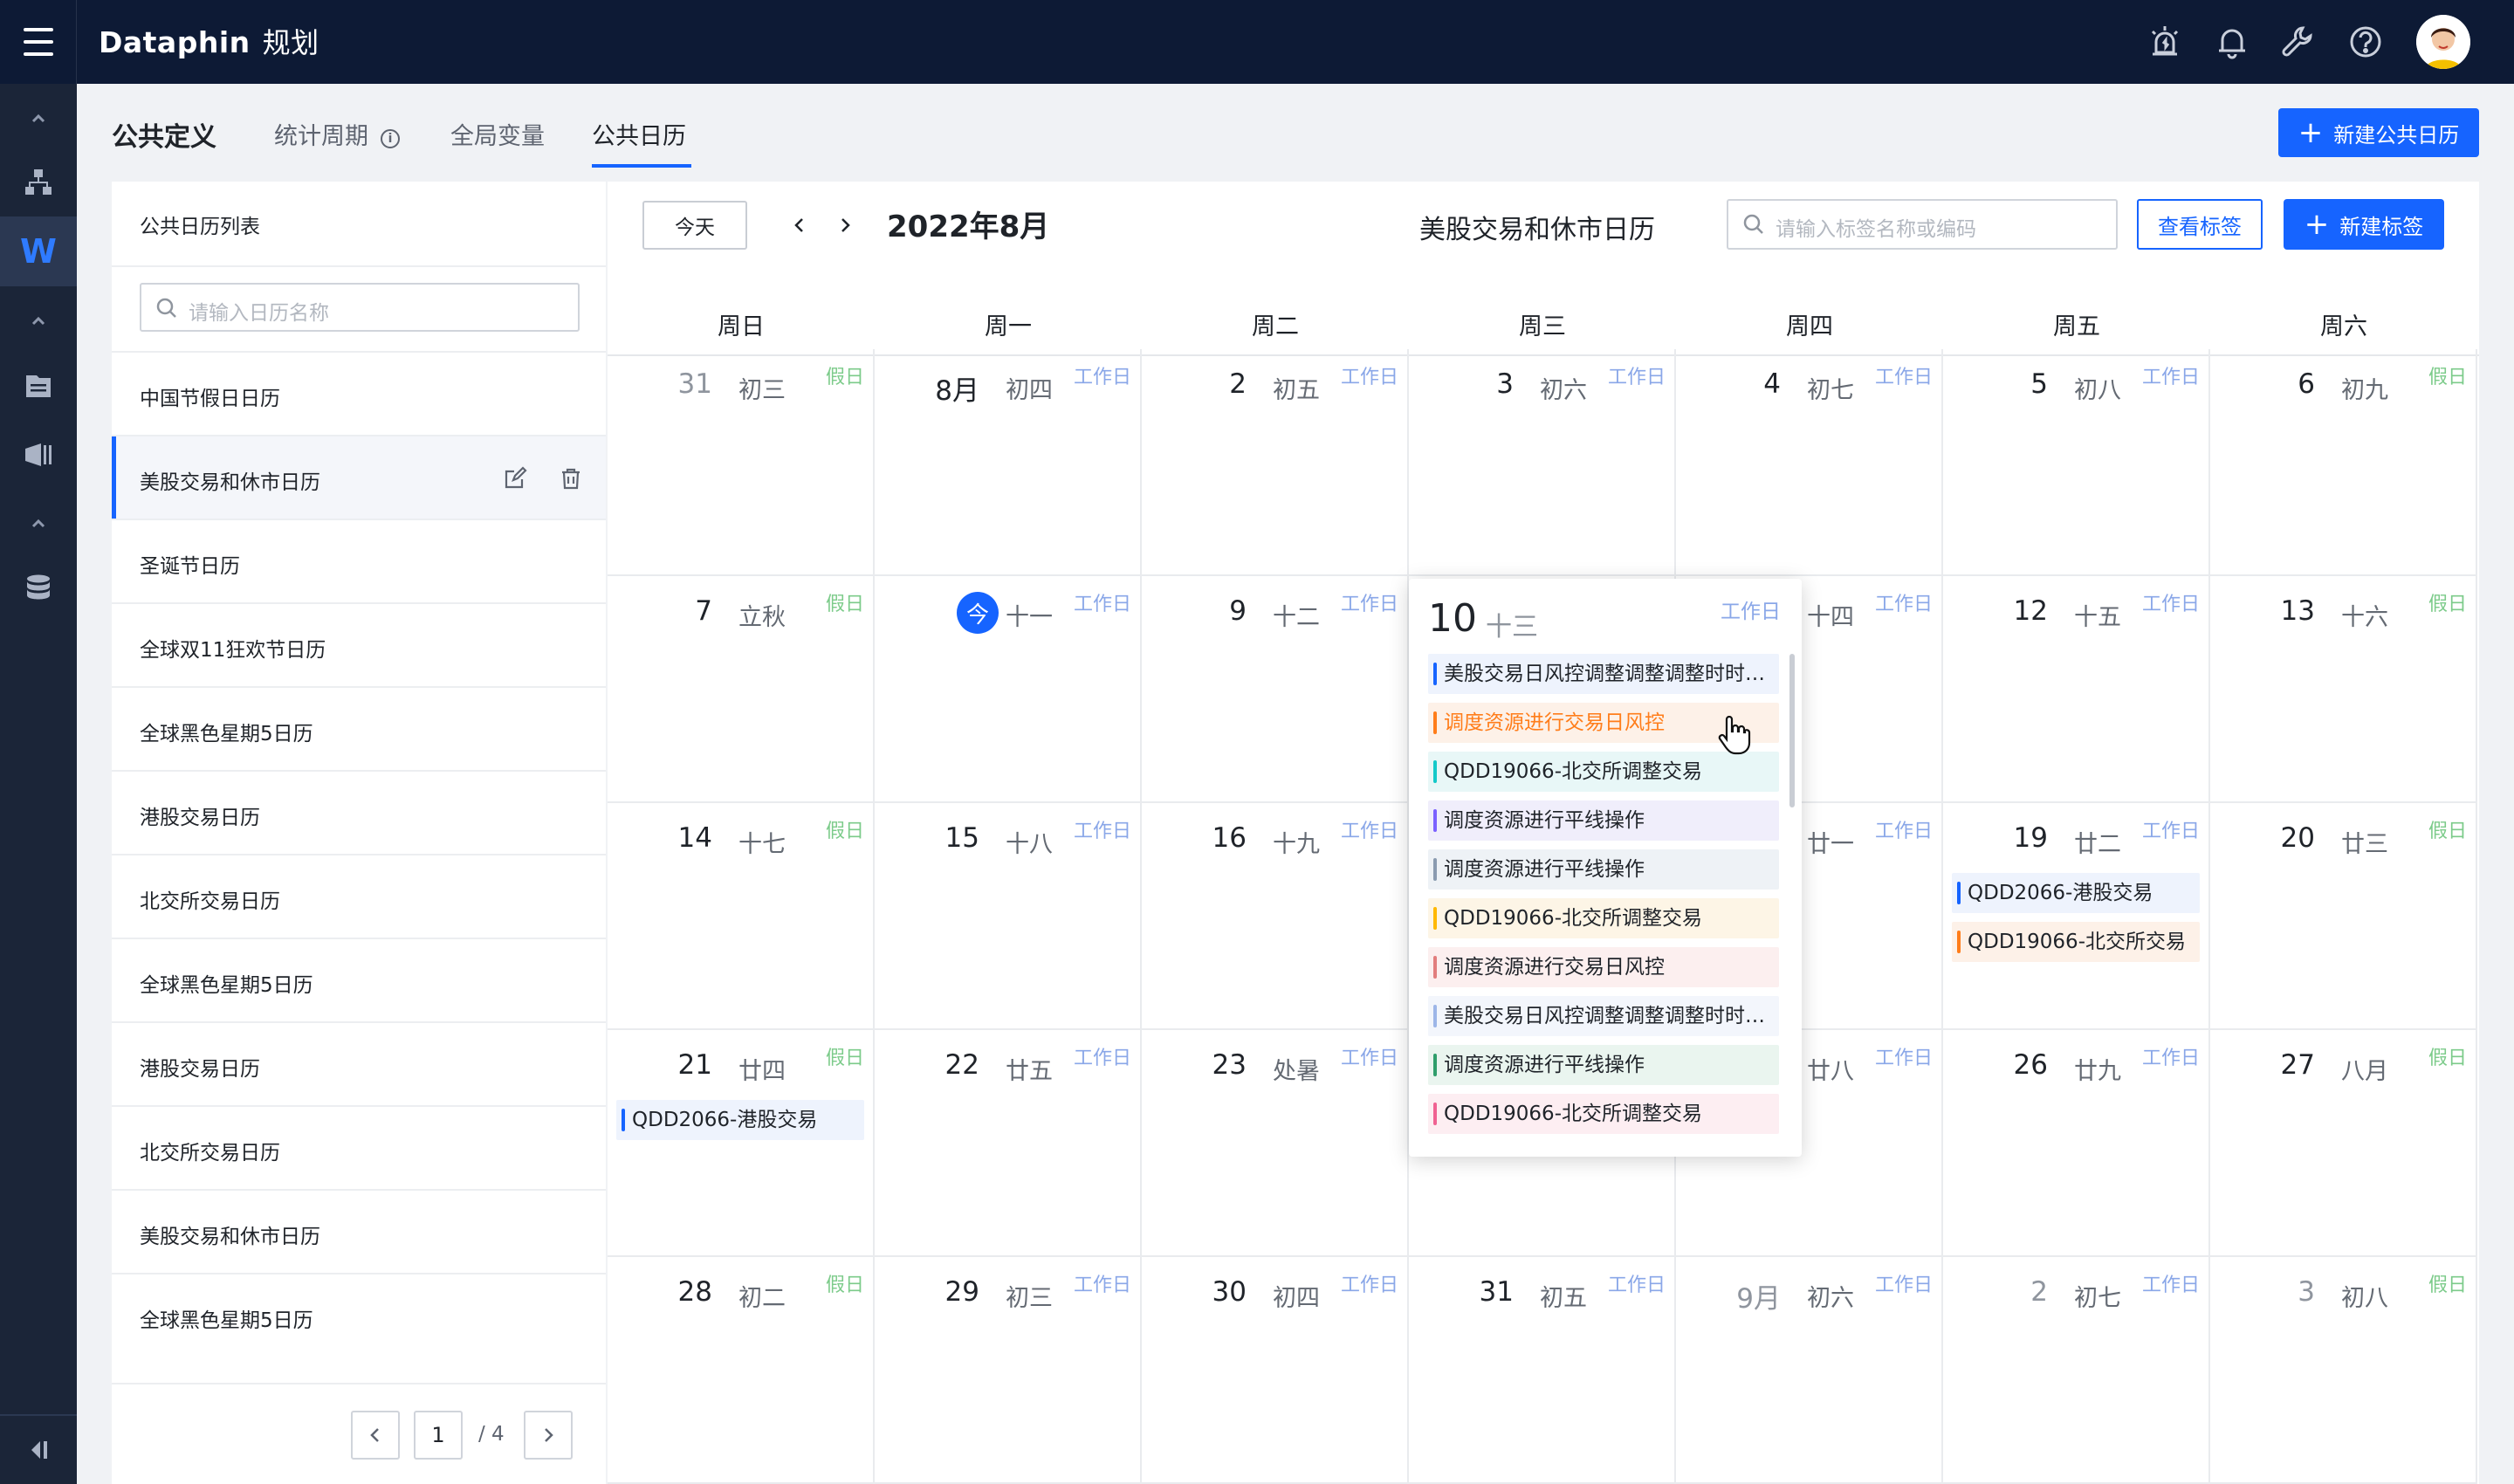  I want to click on calendar-day-cell: 2 初五 工作日, so click(1275, 463).